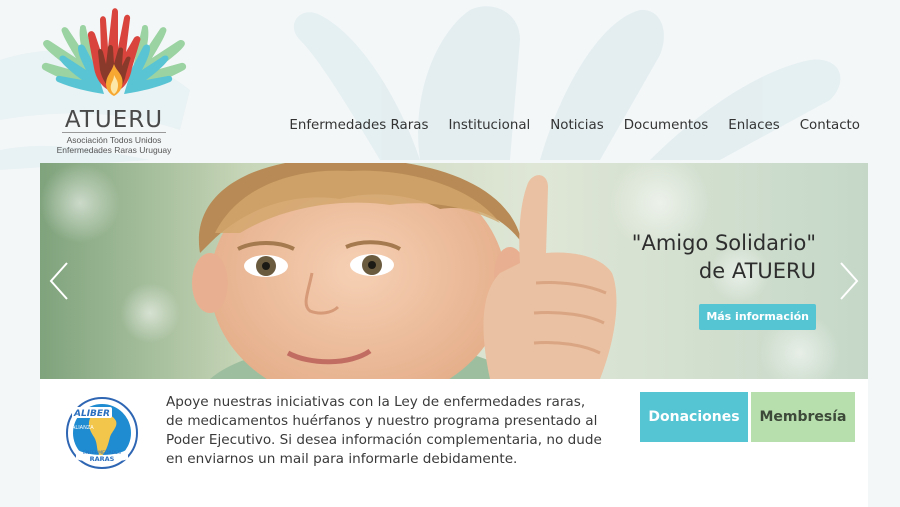 Image resolution: width=900 pixels, height=507 pixels. What do you see at coordinates (753, 125) in the screenshot?
I see `nav-item-enlaces: Enlaces` at bounding box center [753, 125].